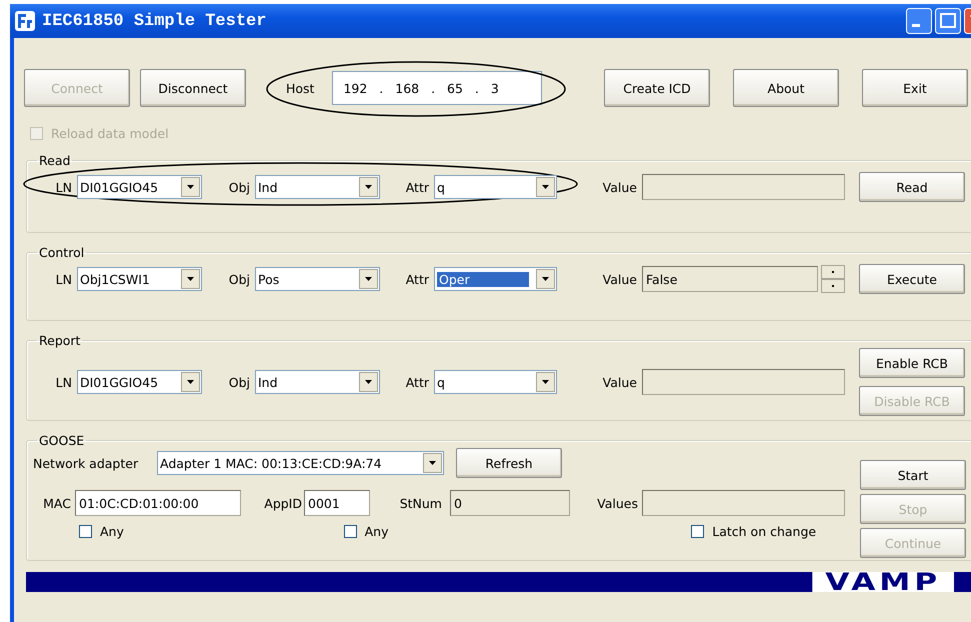  What do you see at coordinates (317, 279) in the screenshot?
I see `dropdown: Pos` at bounding box center [317, 279].